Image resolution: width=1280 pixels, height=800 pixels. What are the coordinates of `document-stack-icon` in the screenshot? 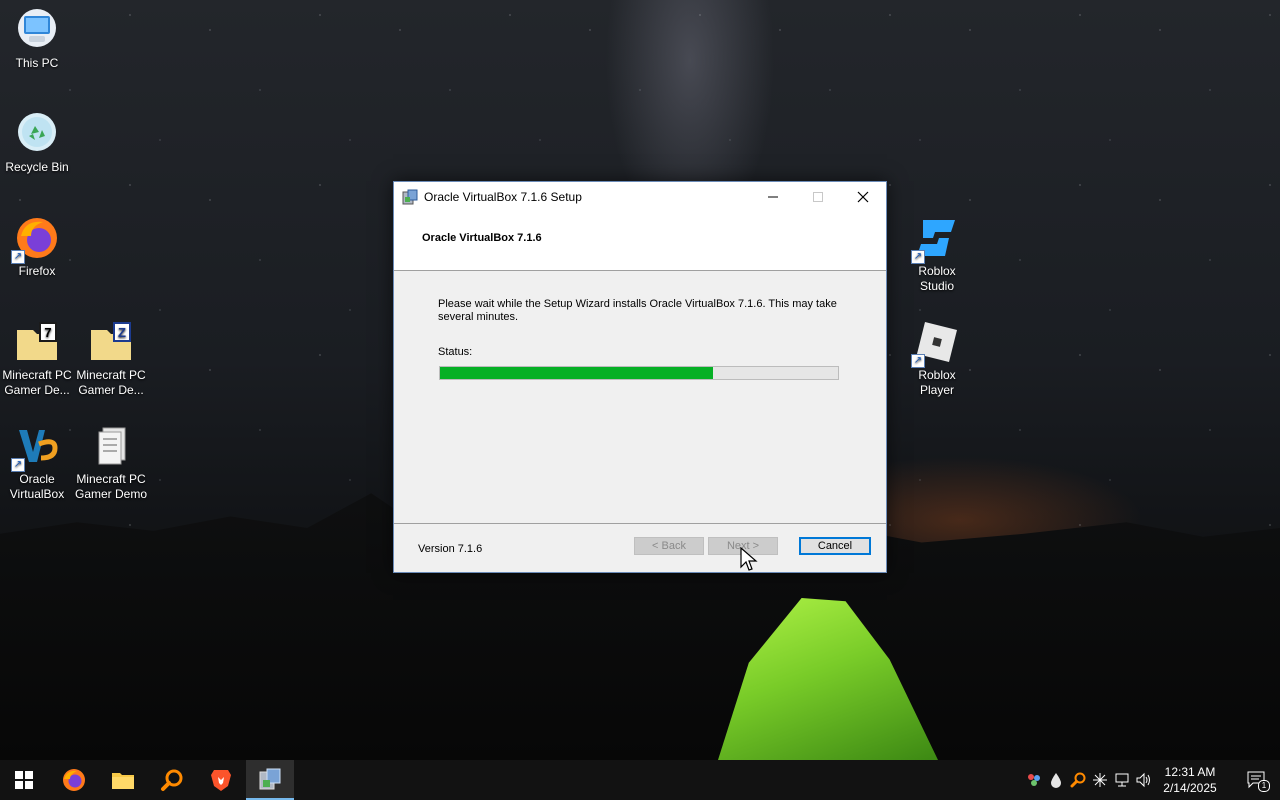 It's located at (111, 446).